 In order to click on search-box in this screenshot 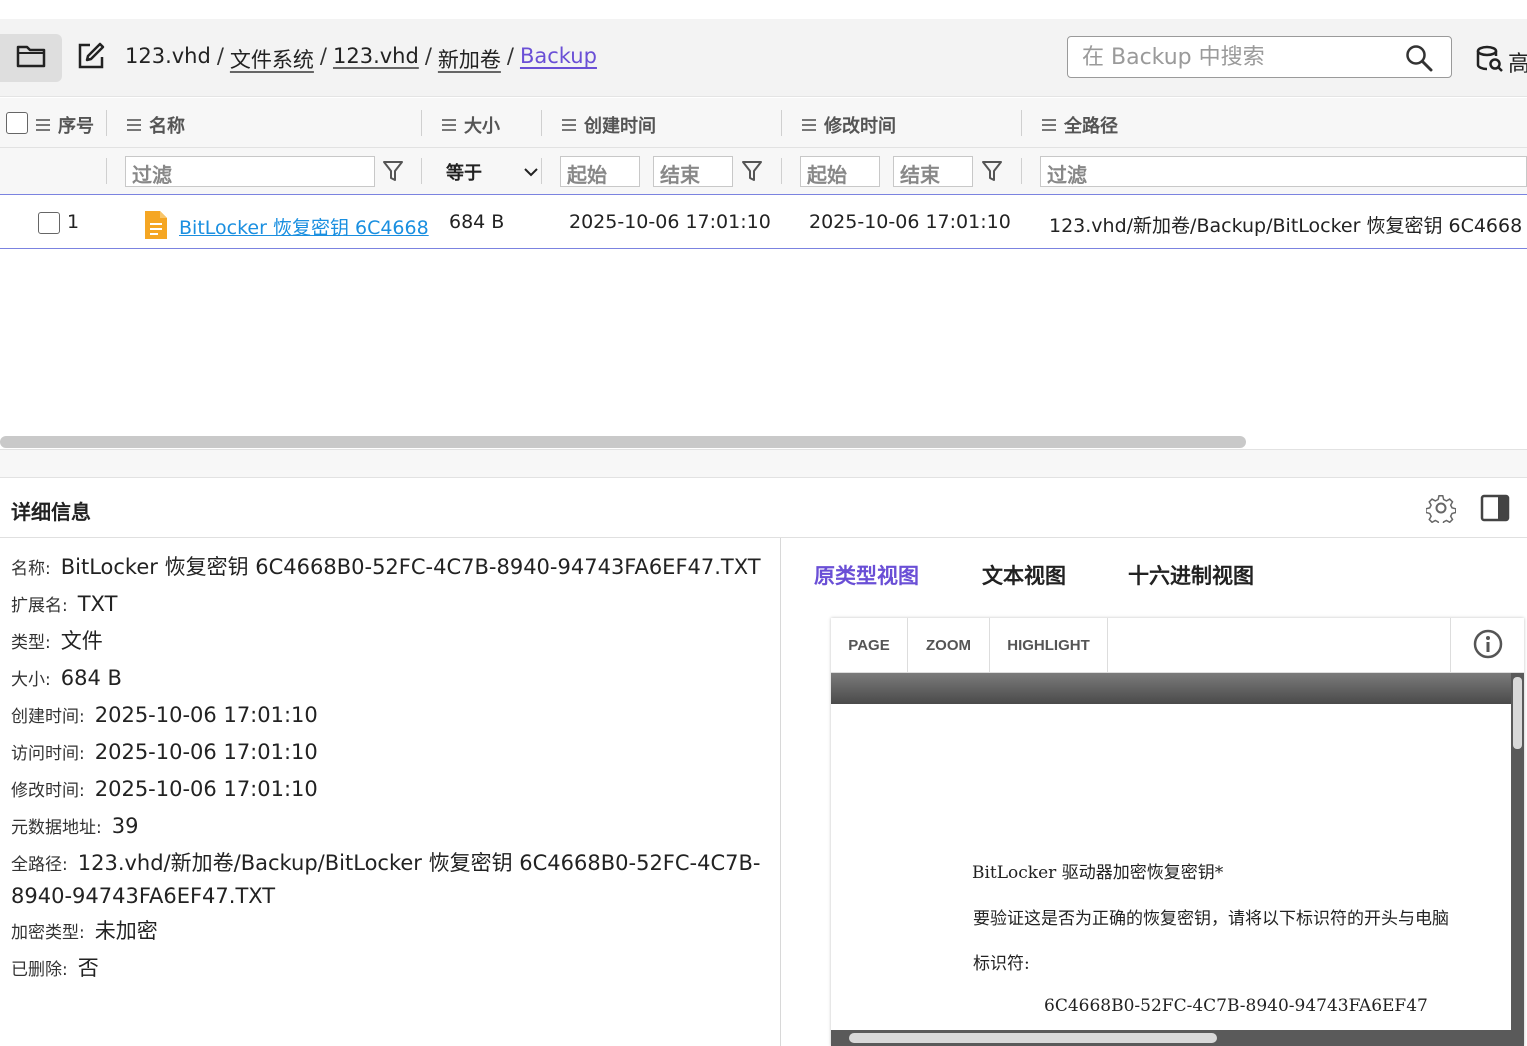, I will do `click(1259, 57)`.